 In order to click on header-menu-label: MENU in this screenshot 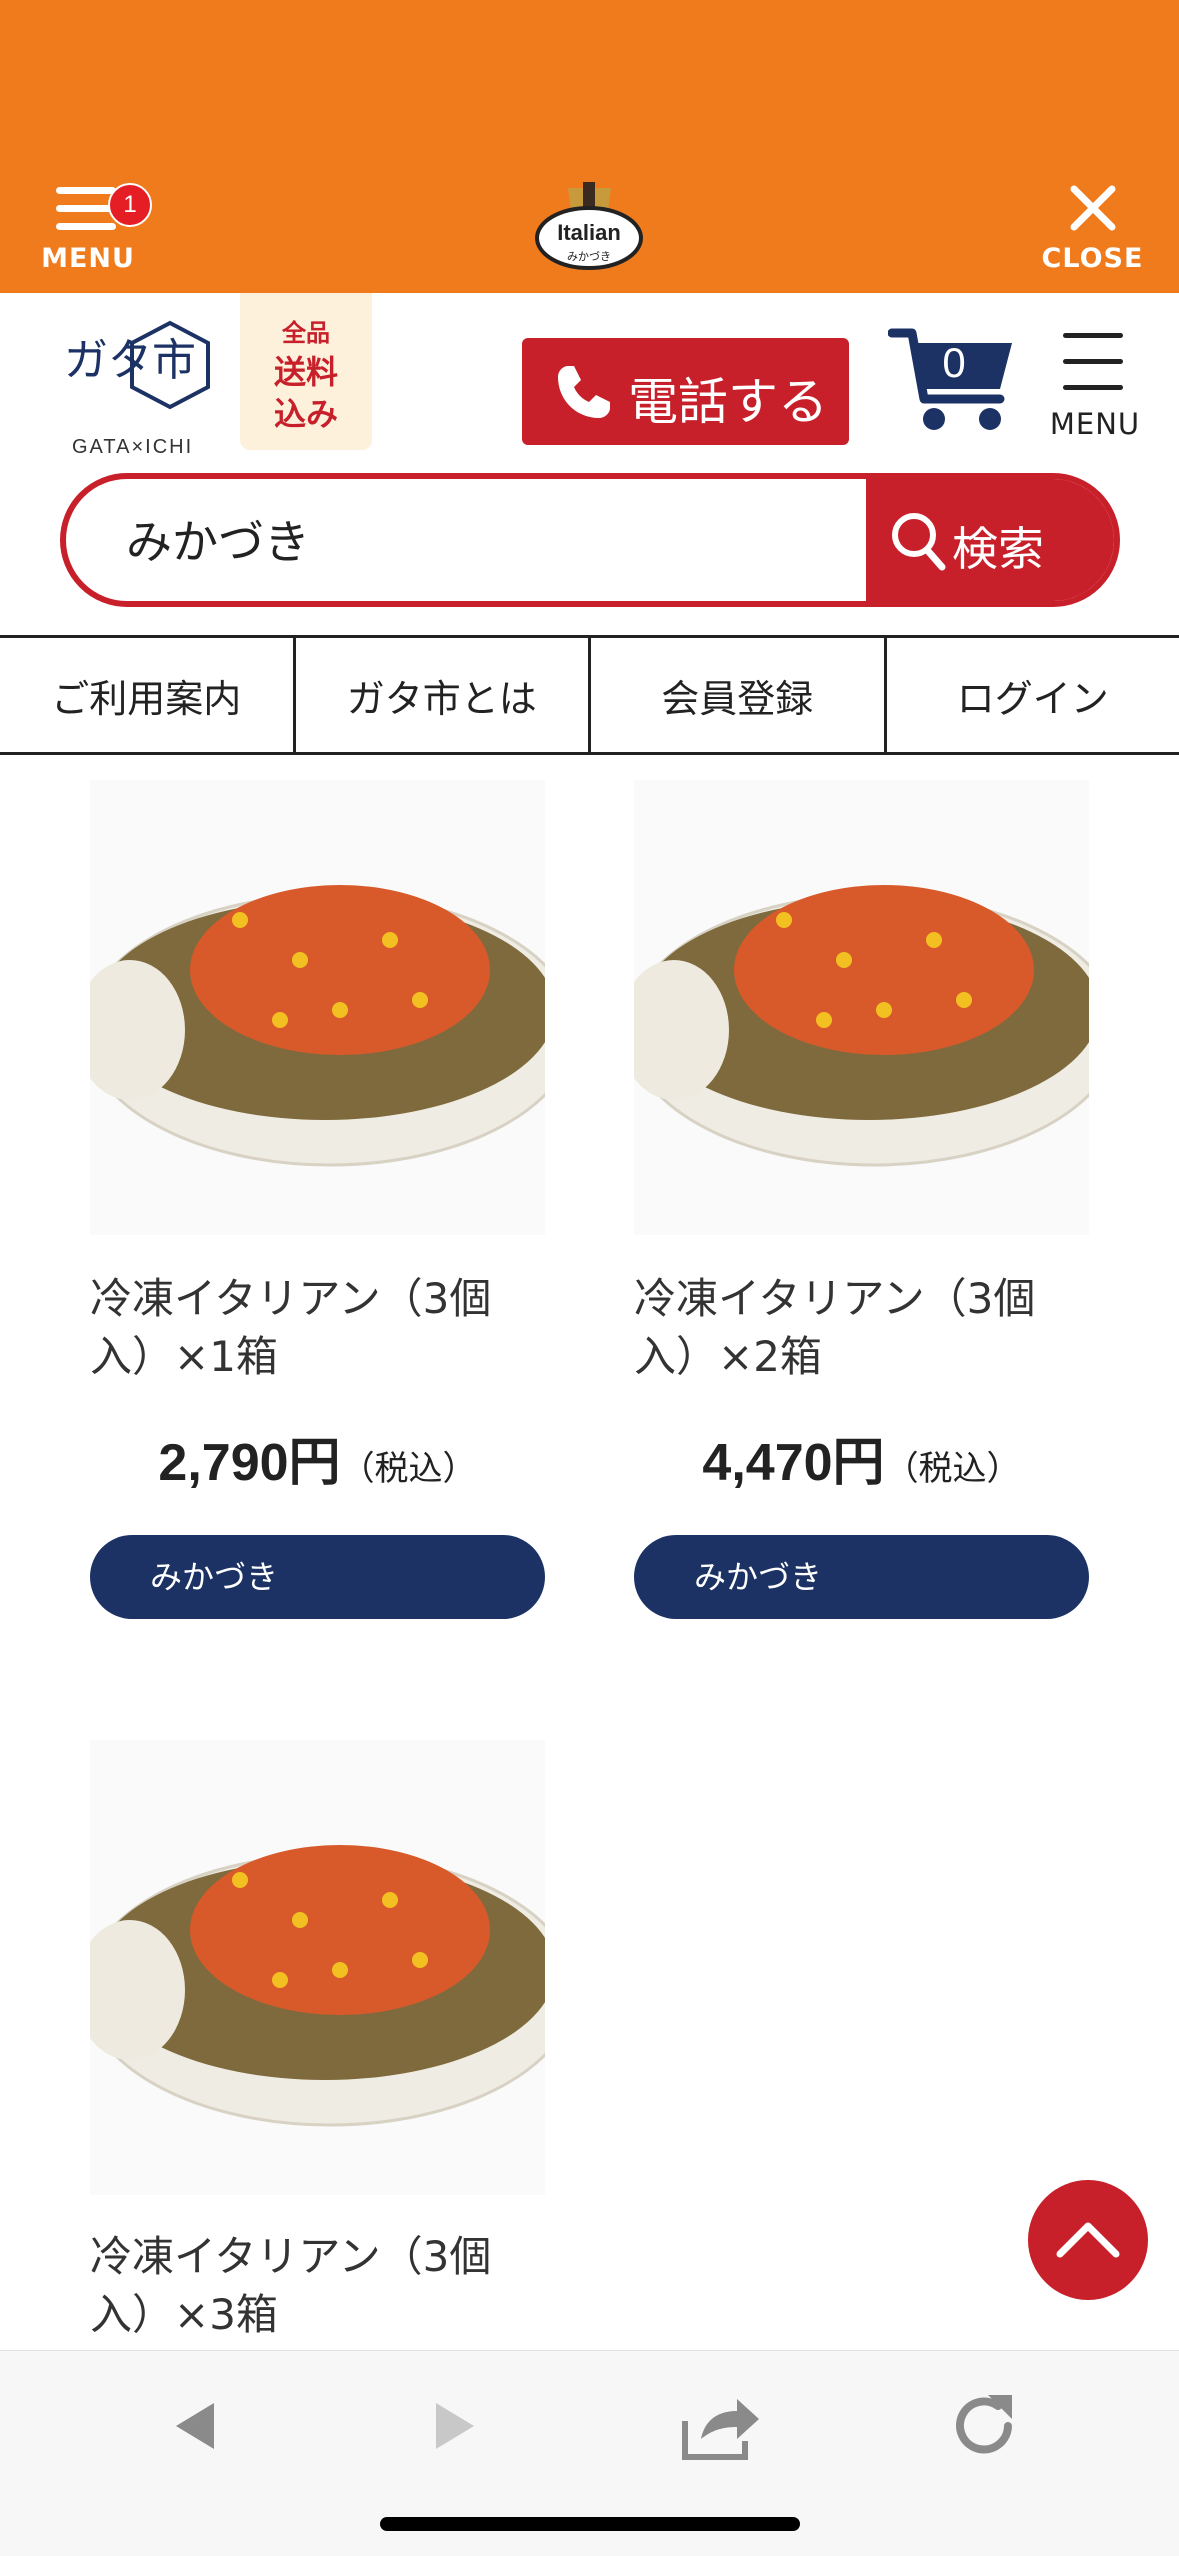, I will do `click(1095, 424)`.